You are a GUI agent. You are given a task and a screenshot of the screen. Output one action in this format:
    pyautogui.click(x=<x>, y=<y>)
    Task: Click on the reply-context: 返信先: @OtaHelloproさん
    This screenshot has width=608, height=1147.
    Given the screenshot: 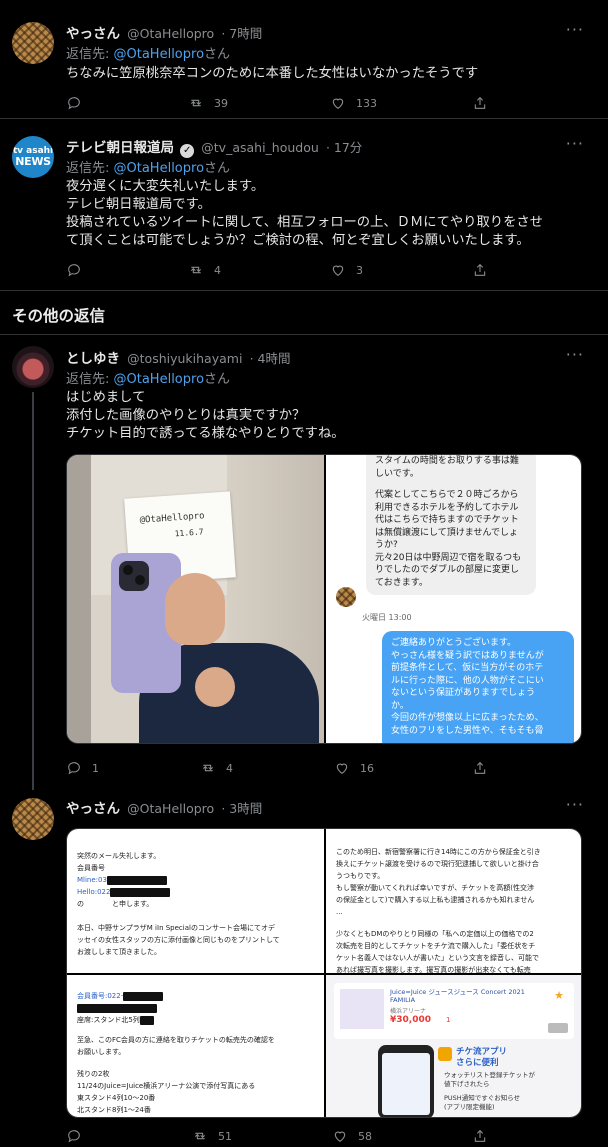 What is the action you would take?
    pyautogui.click(x=148, y=52)
    